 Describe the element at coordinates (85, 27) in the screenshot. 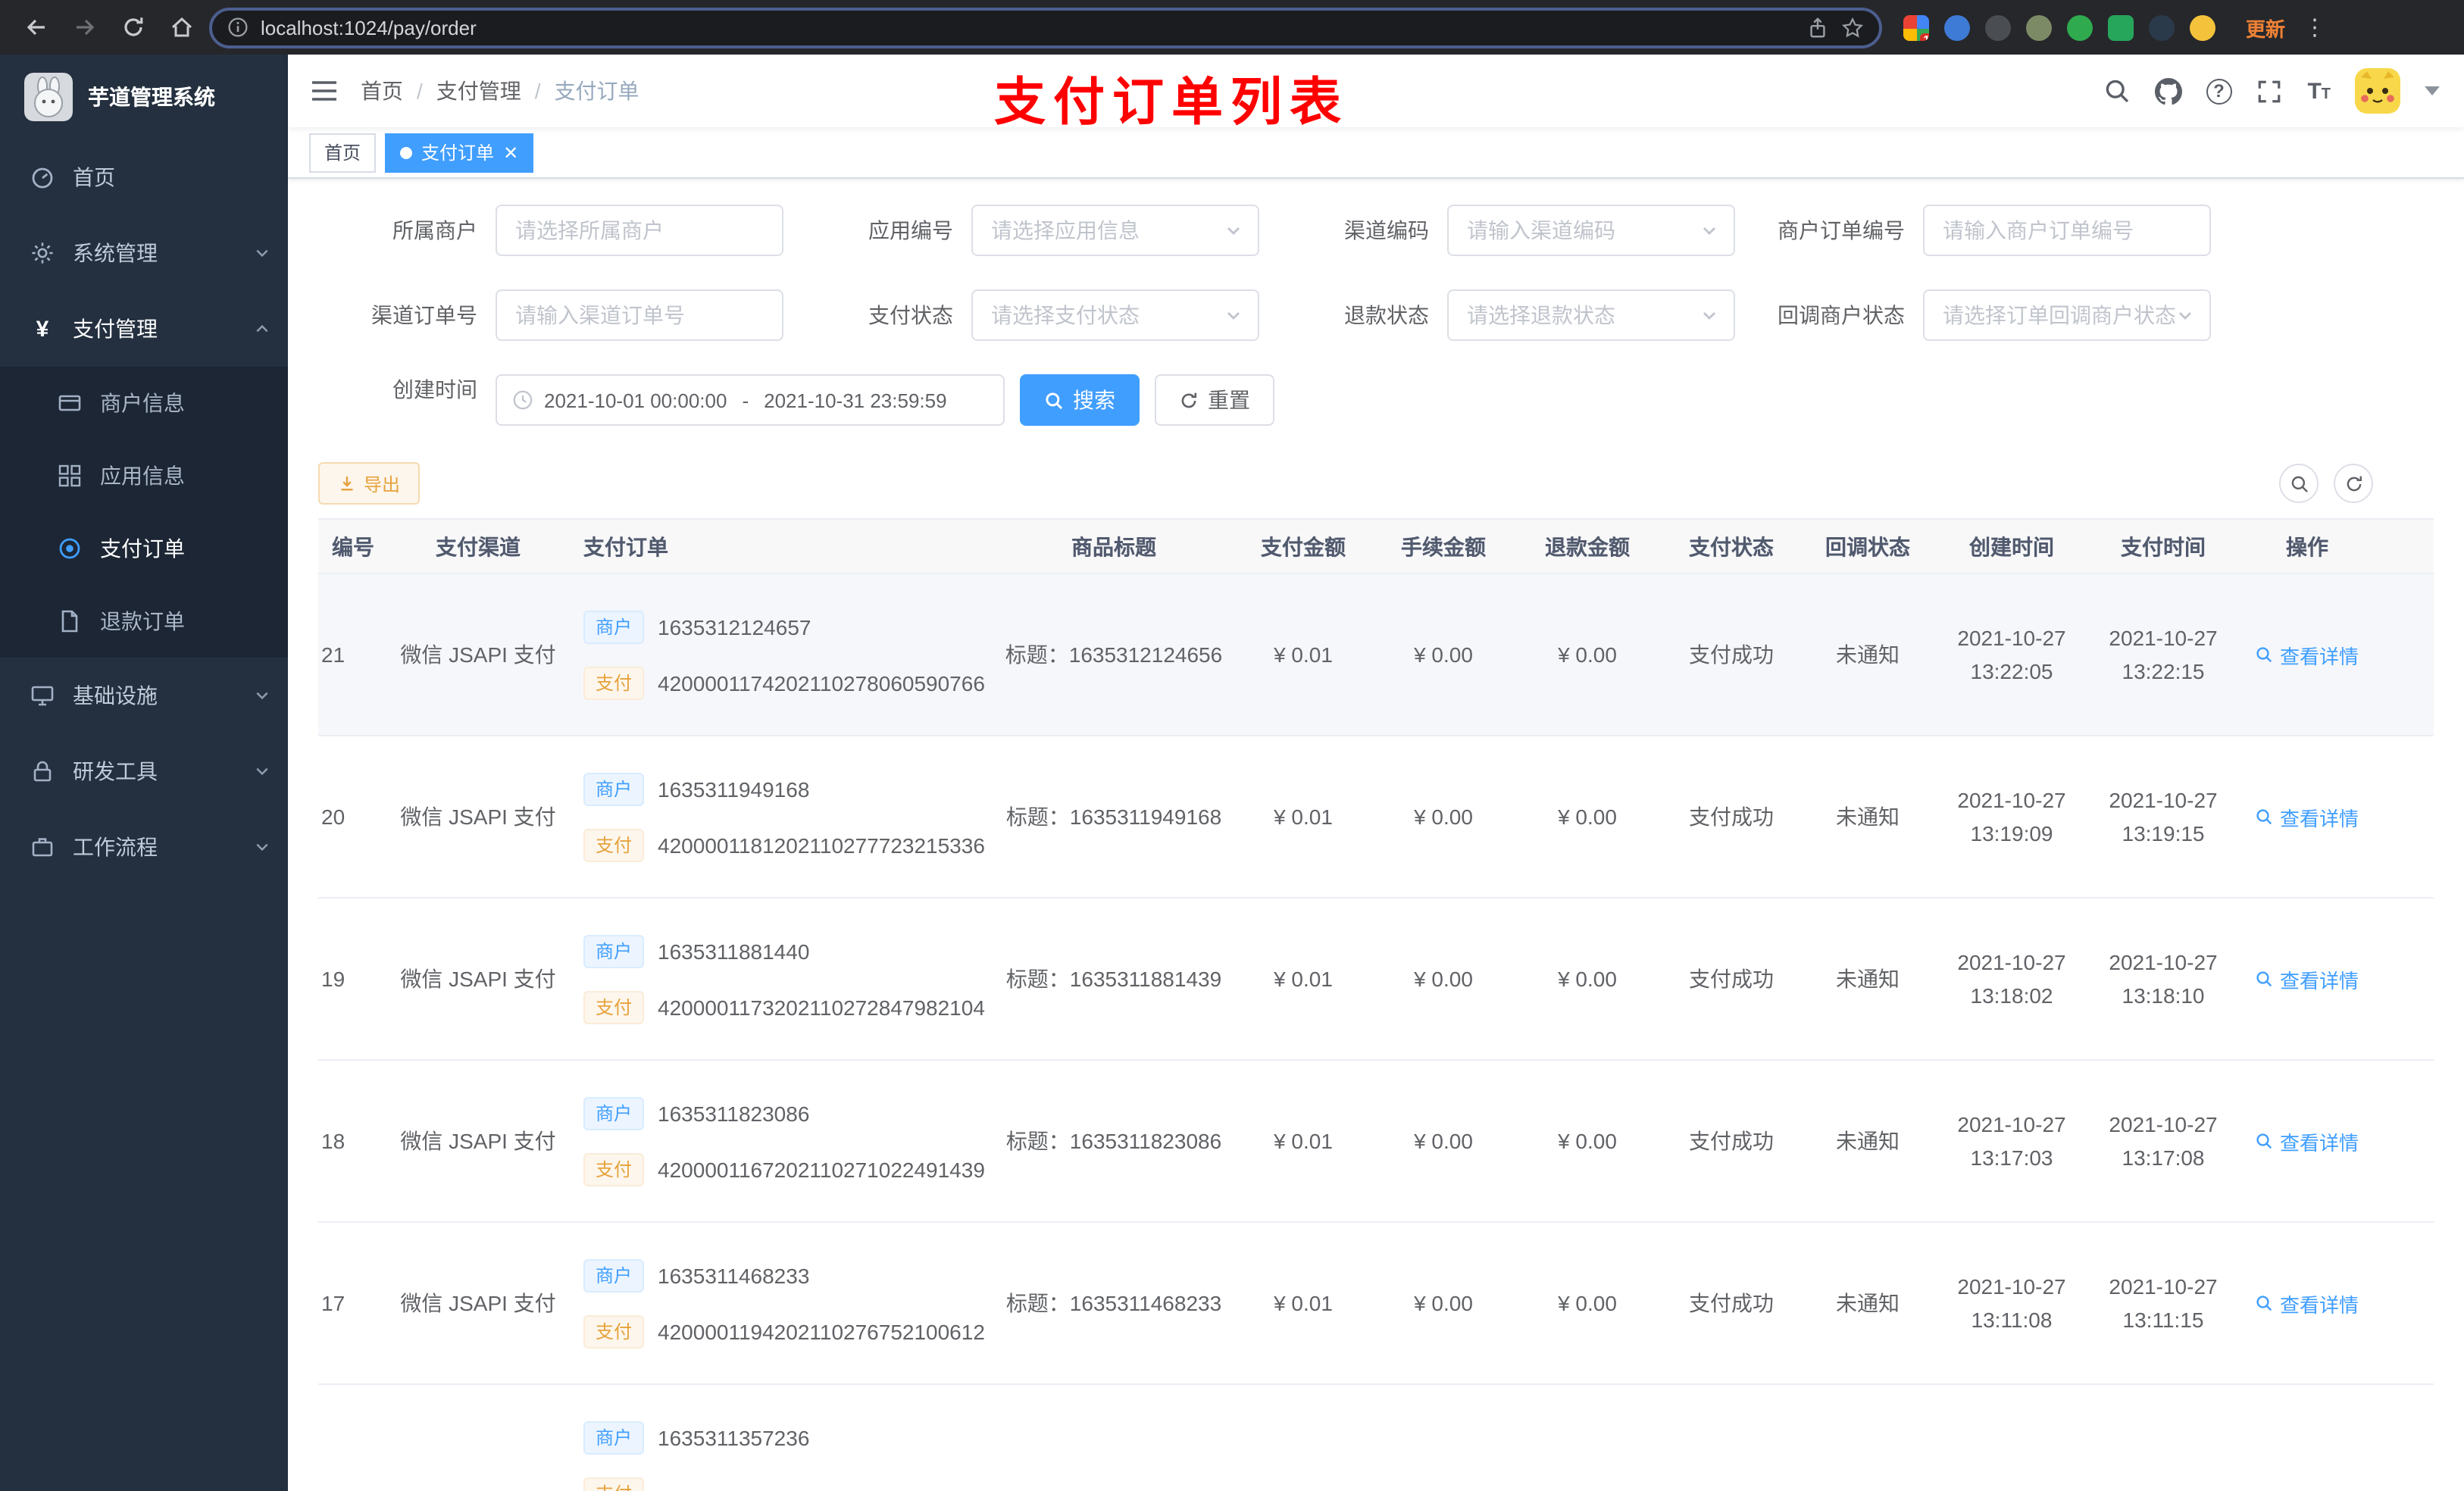

I see `browser-forward-icon` at that location.